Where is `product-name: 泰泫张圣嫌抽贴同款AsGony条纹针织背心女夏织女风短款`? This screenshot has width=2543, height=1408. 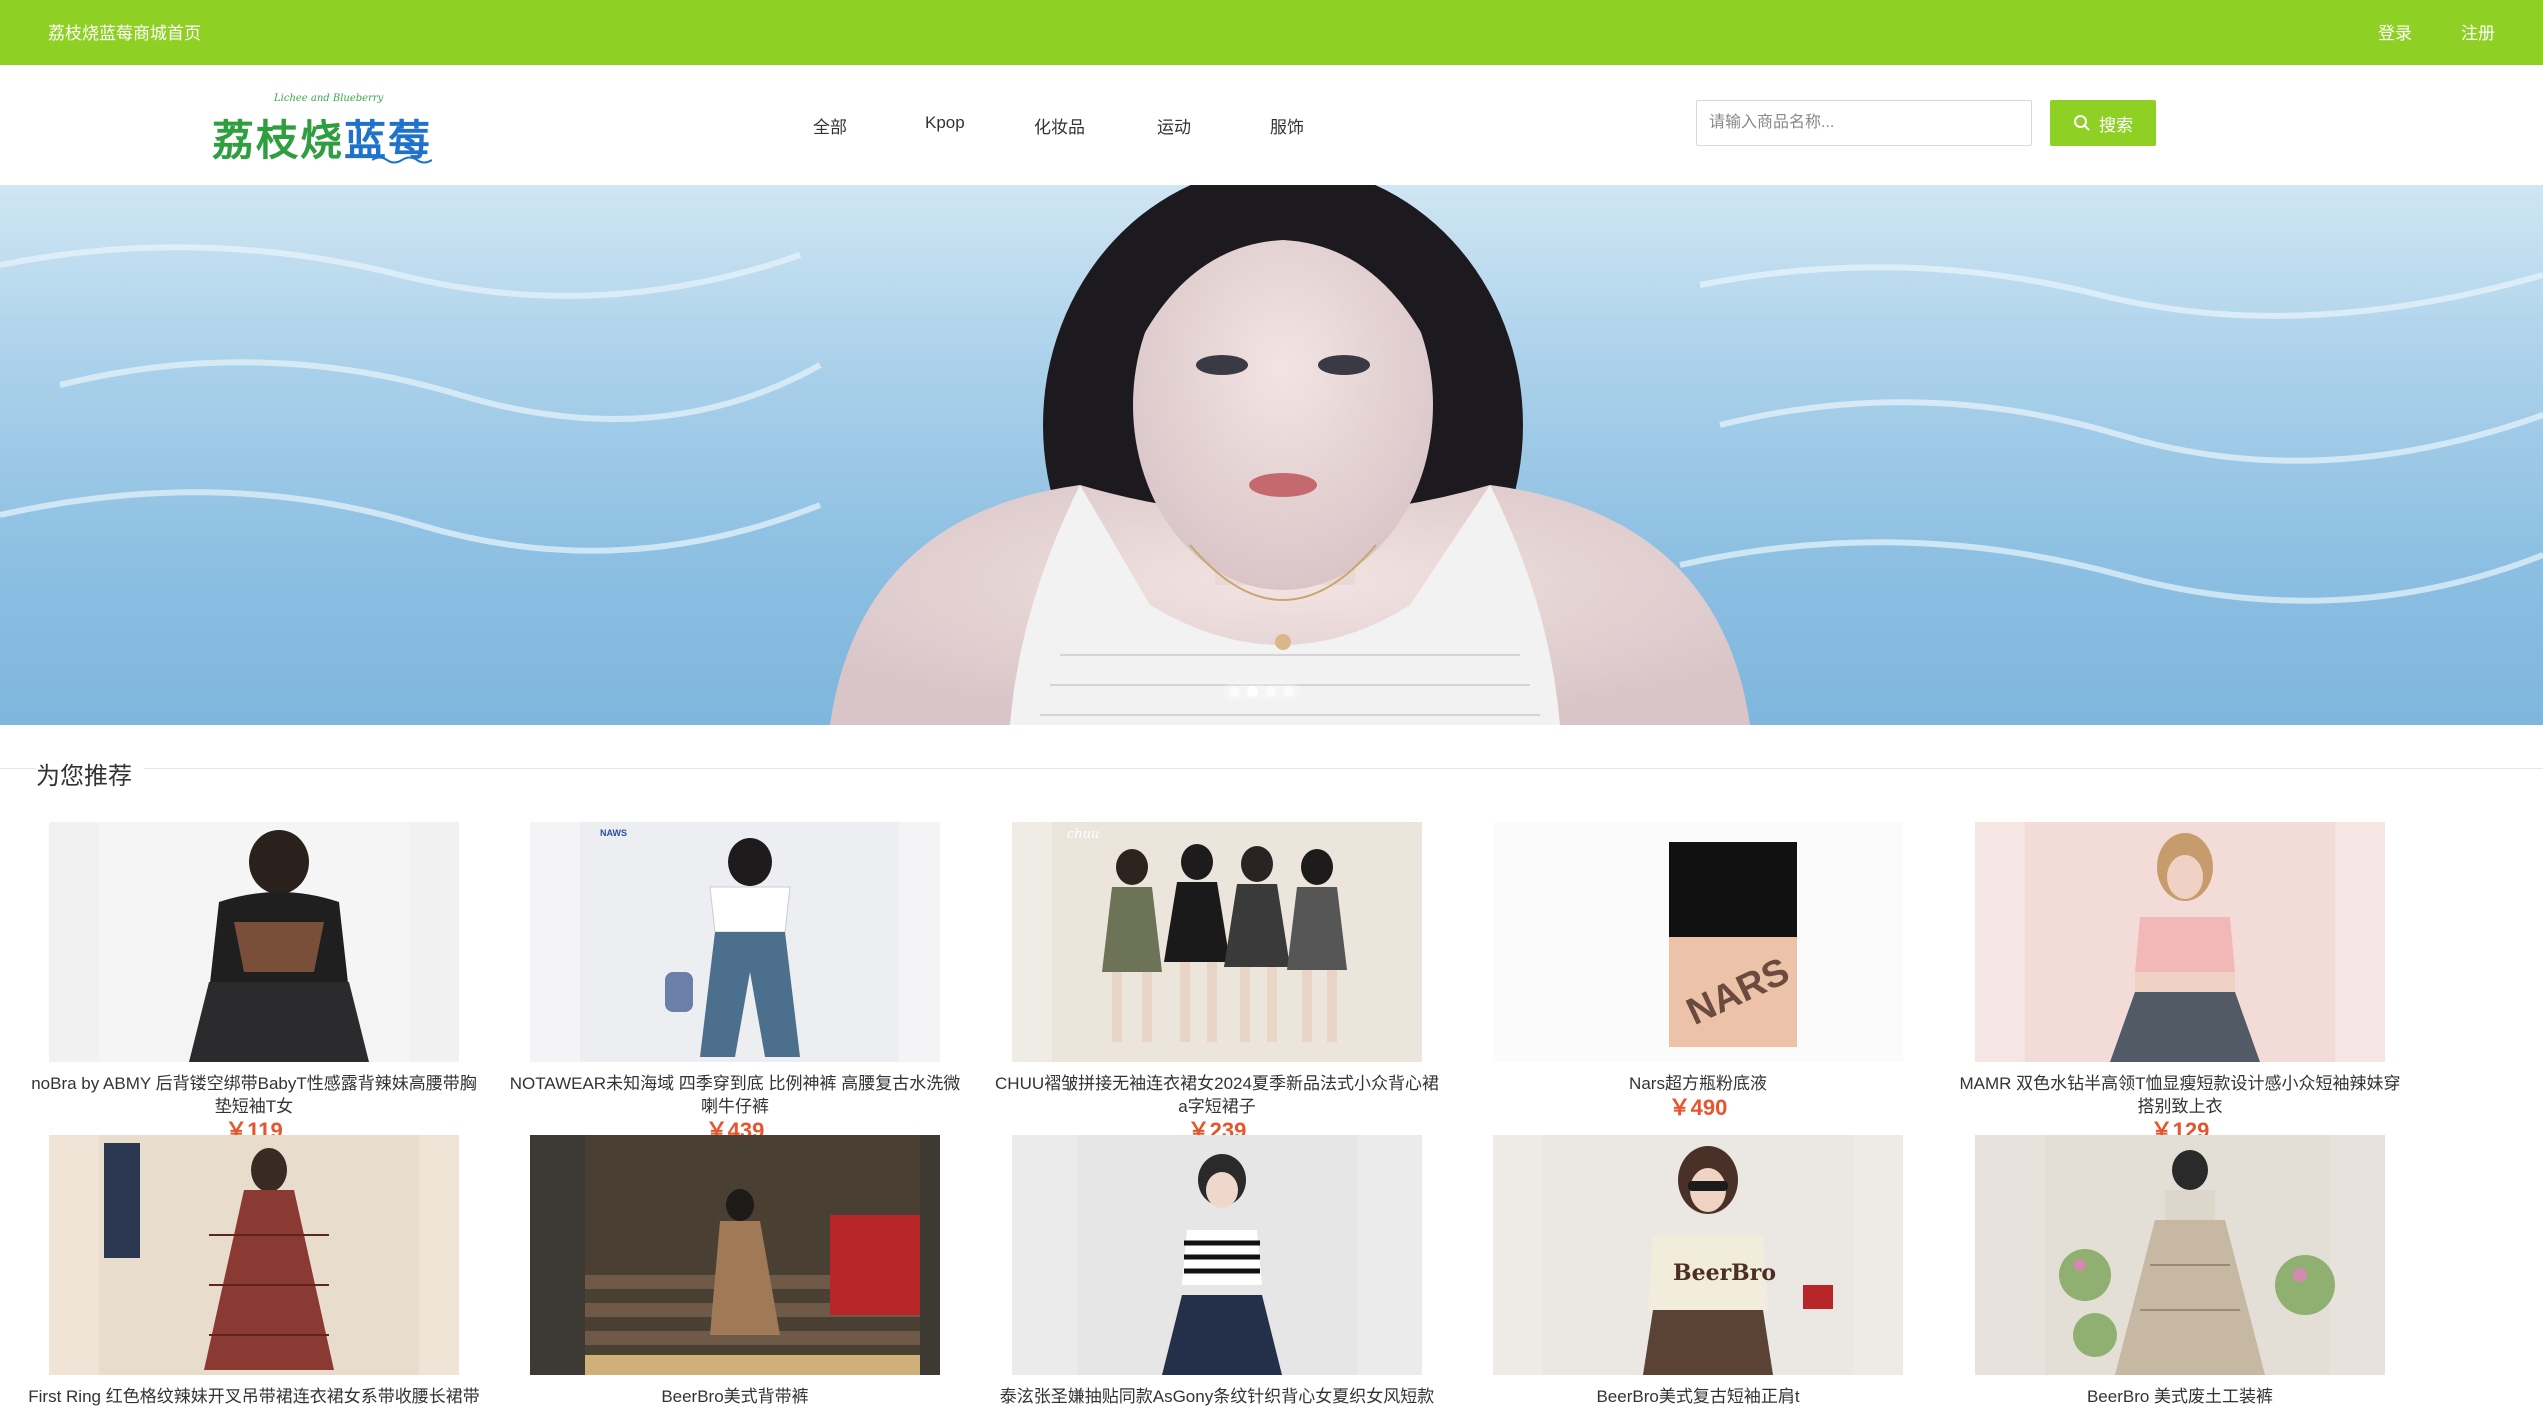
product-name: 泰泫张圣嫌抽贴同款AsGony条纹针织背心女夏织女风短款 is located at coordinates (1217, 1396).